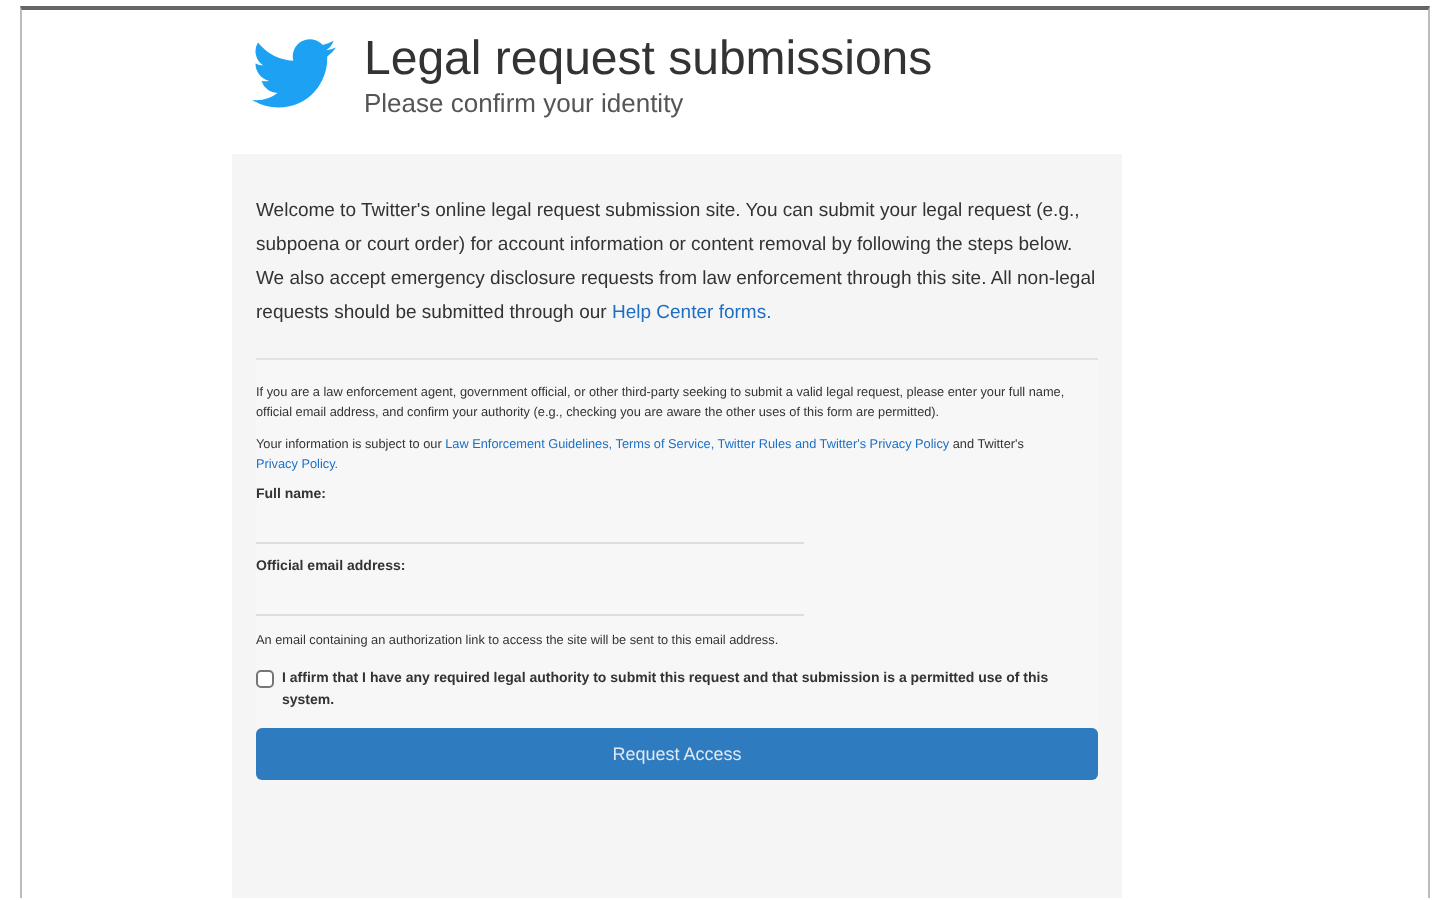 The image size is (1450, 900). Describe the element at coordinates (648, 59) in the screenshot. I see `page-title: Legal request submissions` at that location.